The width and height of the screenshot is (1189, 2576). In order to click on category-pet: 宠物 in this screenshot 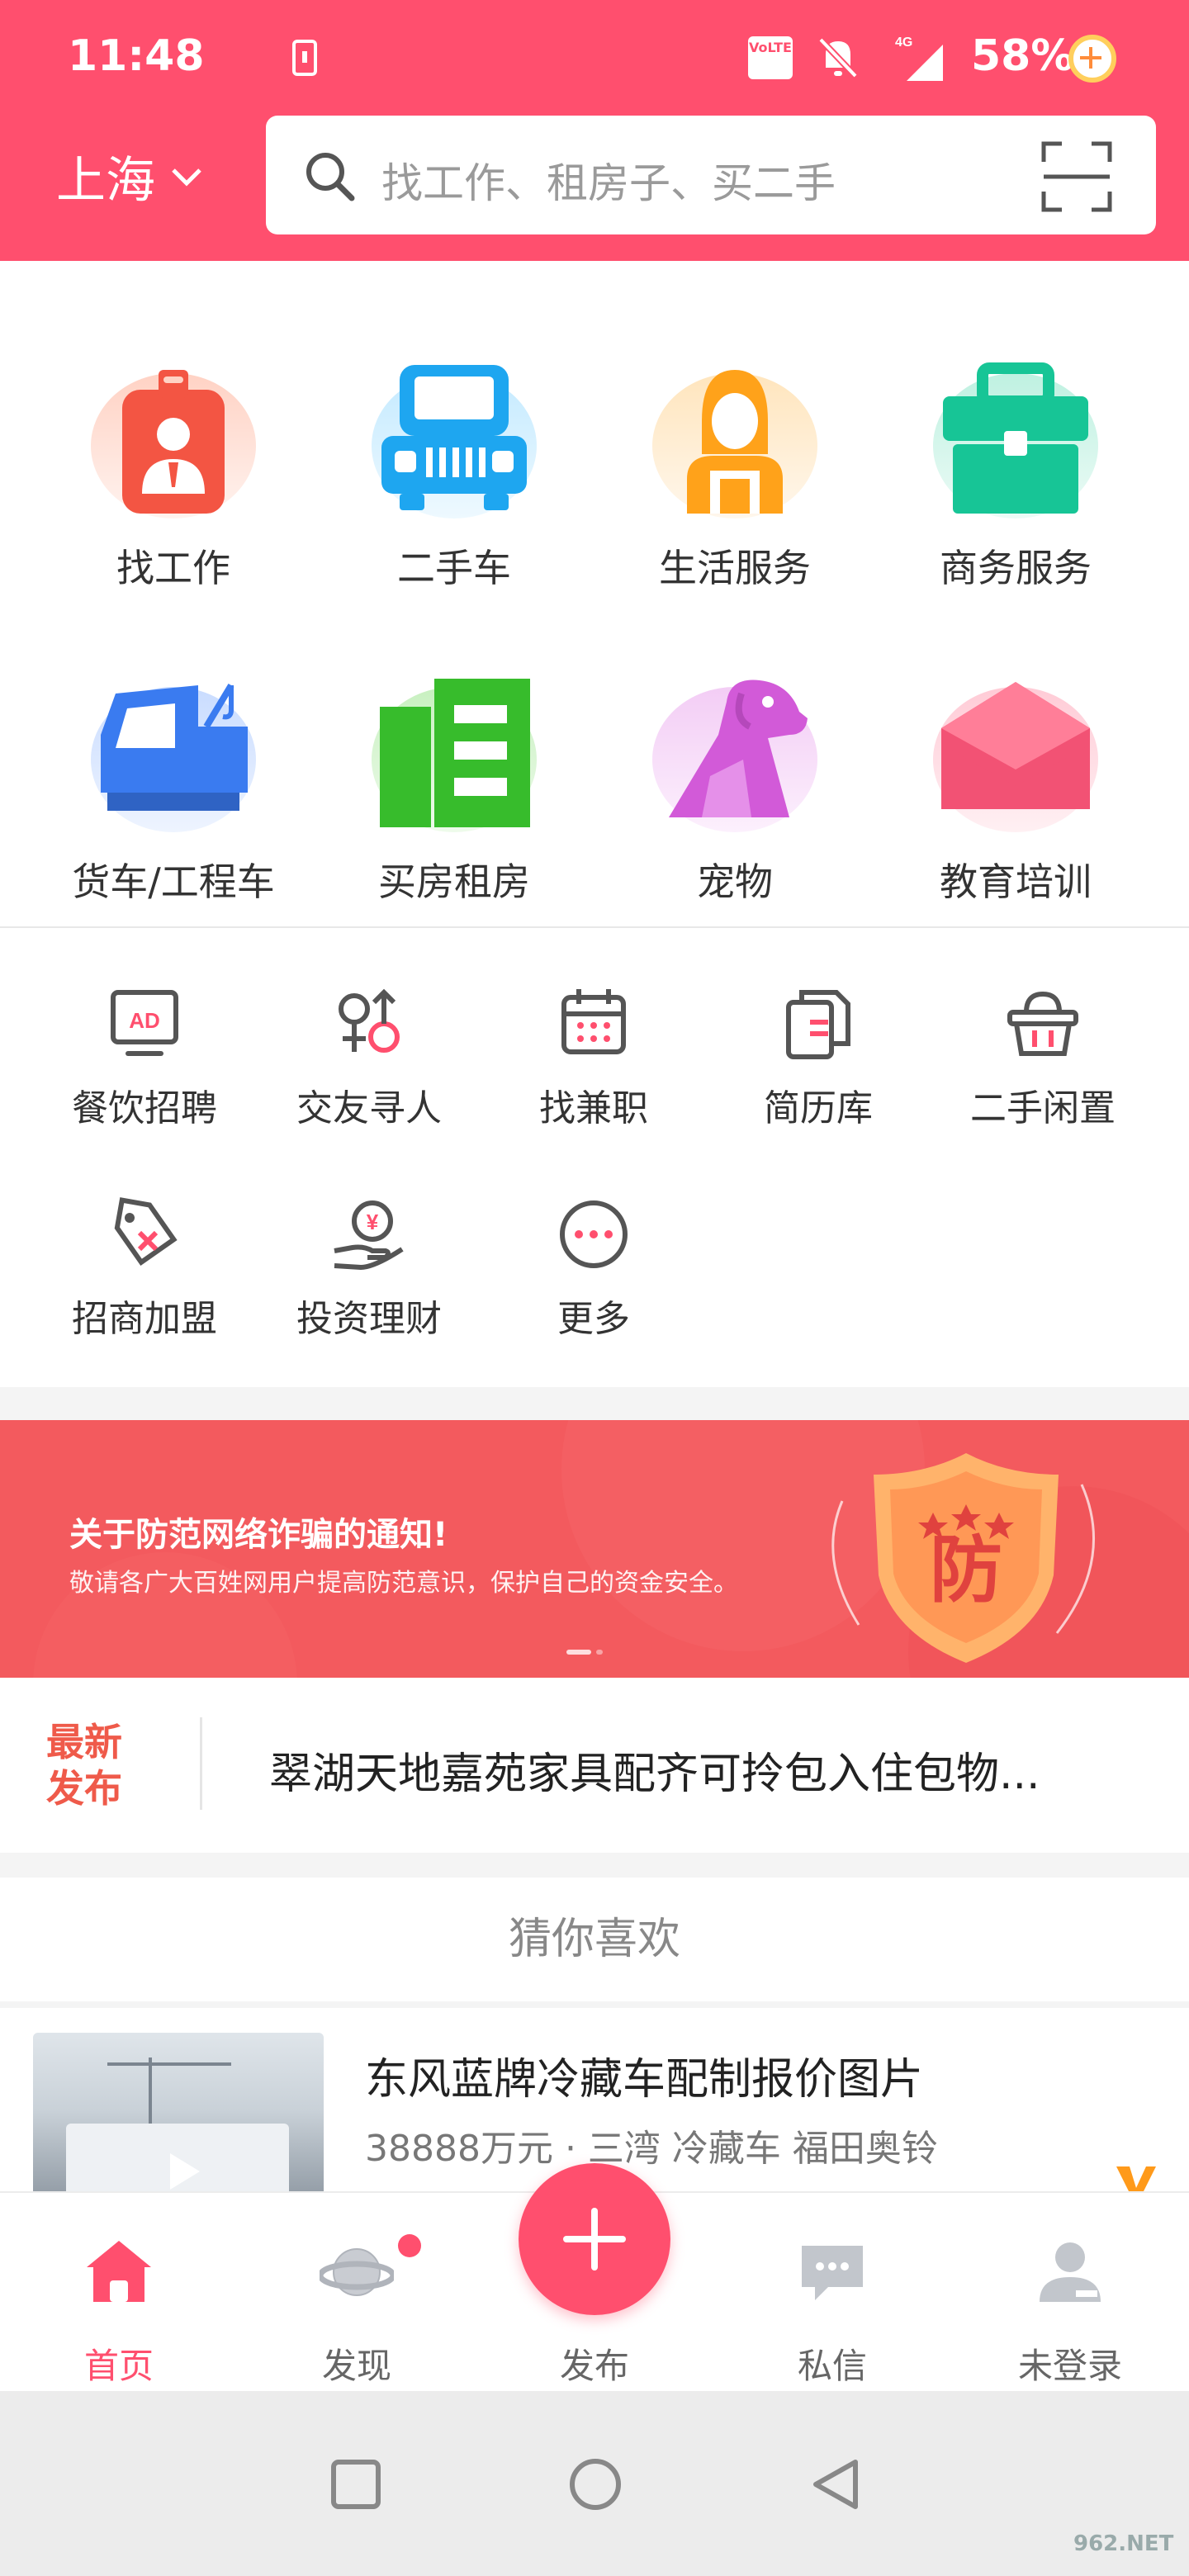, I will do `click(734, 788)`.